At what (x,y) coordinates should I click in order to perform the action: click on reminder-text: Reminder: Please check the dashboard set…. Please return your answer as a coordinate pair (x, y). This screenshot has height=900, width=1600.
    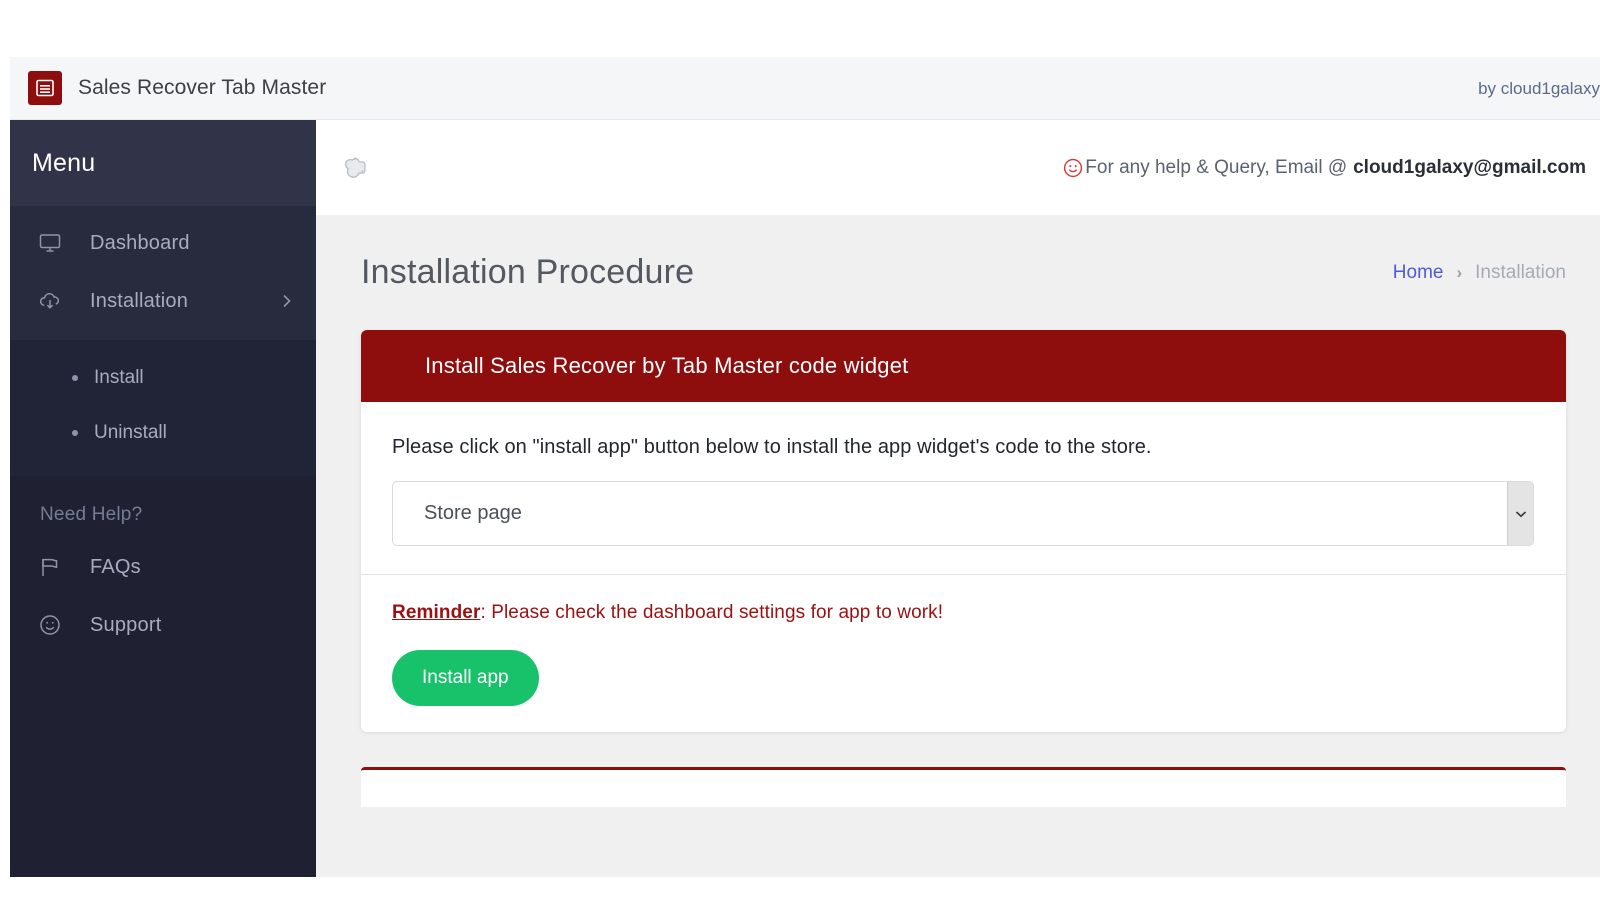
    Looking at the image, I should click on (963, 613).